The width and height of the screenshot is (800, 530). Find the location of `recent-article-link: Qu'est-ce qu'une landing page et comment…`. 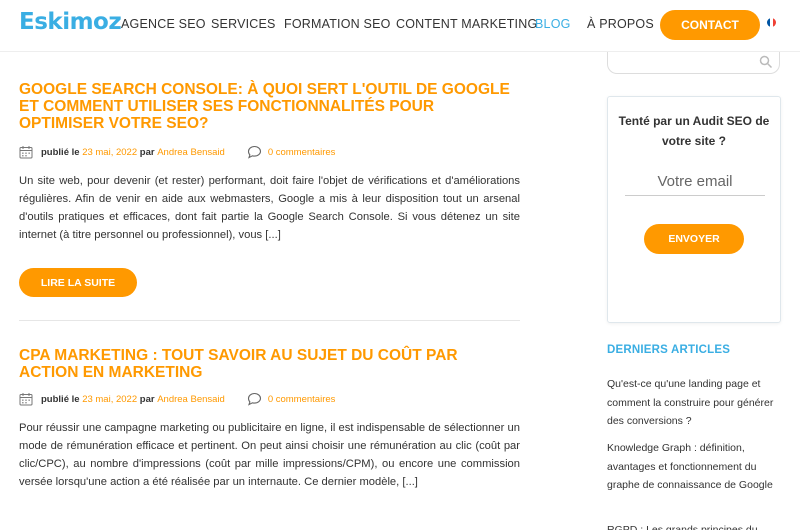

recent-article-link: Qu'est-ce qu'une landing page et comment… is located at coordinates (694, 403).